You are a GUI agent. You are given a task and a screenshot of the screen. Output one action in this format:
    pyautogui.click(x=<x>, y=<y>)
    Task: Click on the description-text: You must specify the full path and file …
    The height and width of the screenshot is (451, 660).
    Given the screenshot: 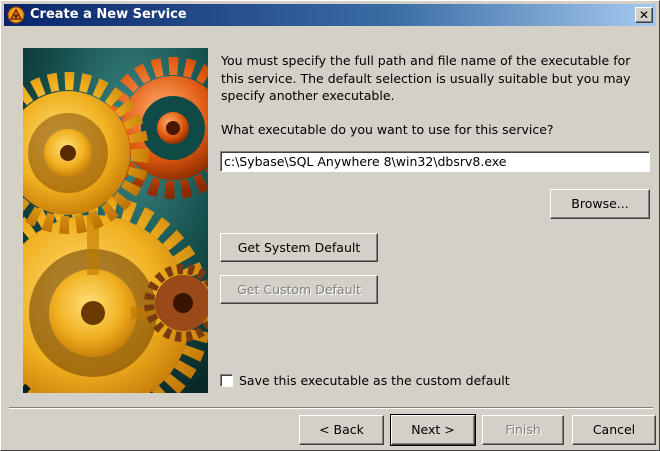 What is the action you would take?
    pyautogui.click(x=426, y=78)
    